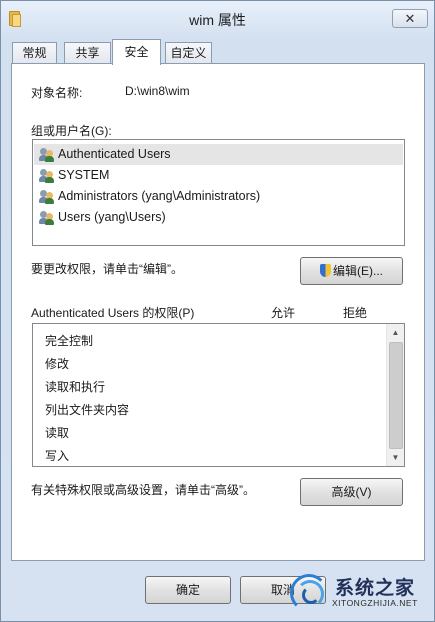 Image resolution: width=435 pixels, height=622 pixels. I want to click on scroll-thumb, so click(396, 395).